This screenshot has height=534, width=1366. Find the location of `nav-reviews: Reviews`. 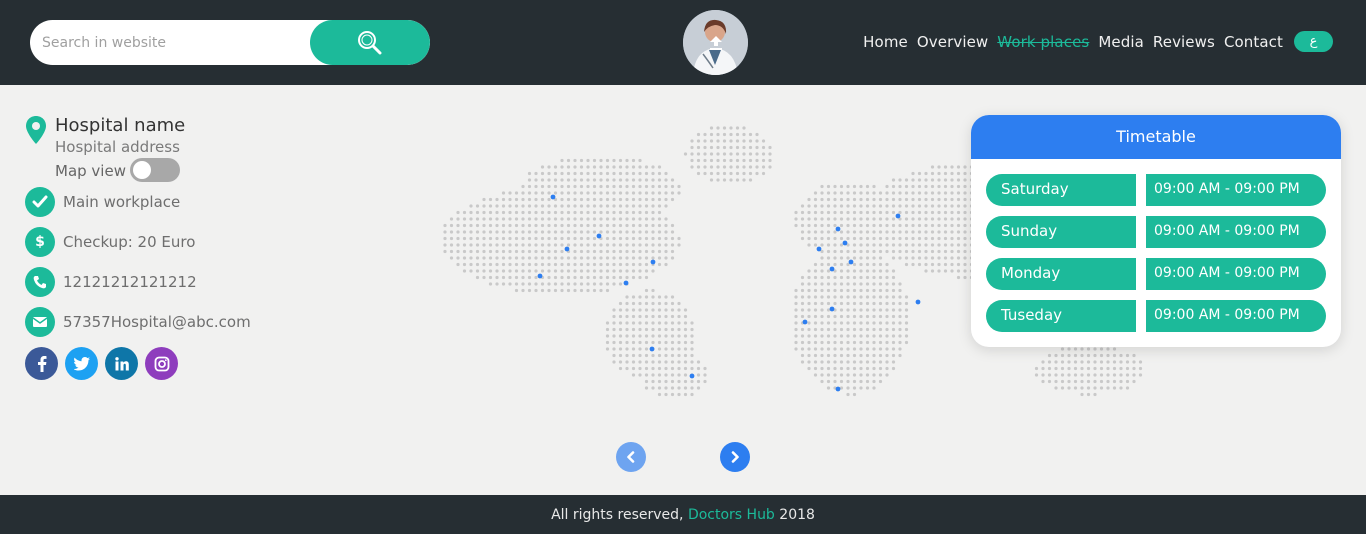

nav-reviews: Reviews is located at coordinates (1184, 42).